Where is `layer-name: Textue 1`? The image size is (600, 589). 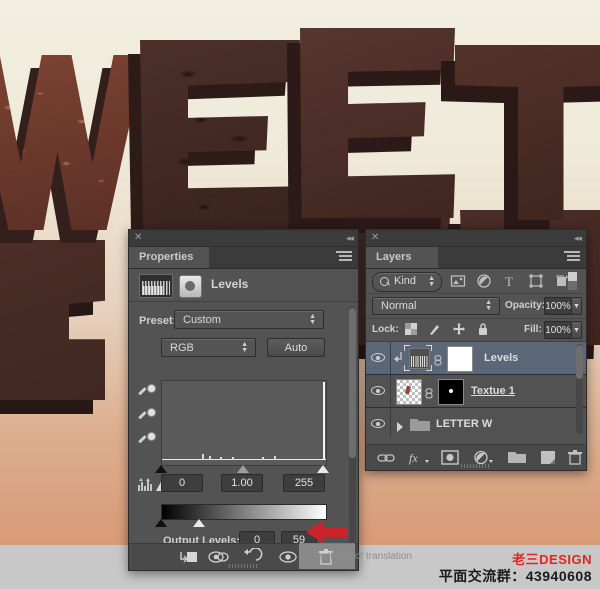 layer-name: Textue 1 is located at coordinates (493, 391).